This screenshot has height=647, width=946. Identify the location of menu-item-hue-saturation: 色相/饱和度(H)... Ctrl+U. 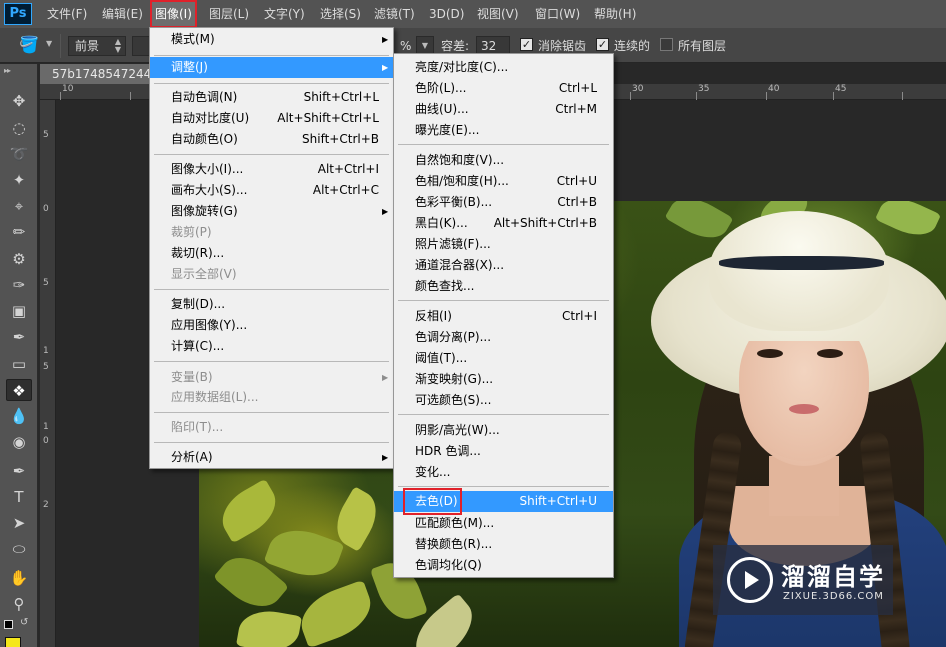
(503, 181).